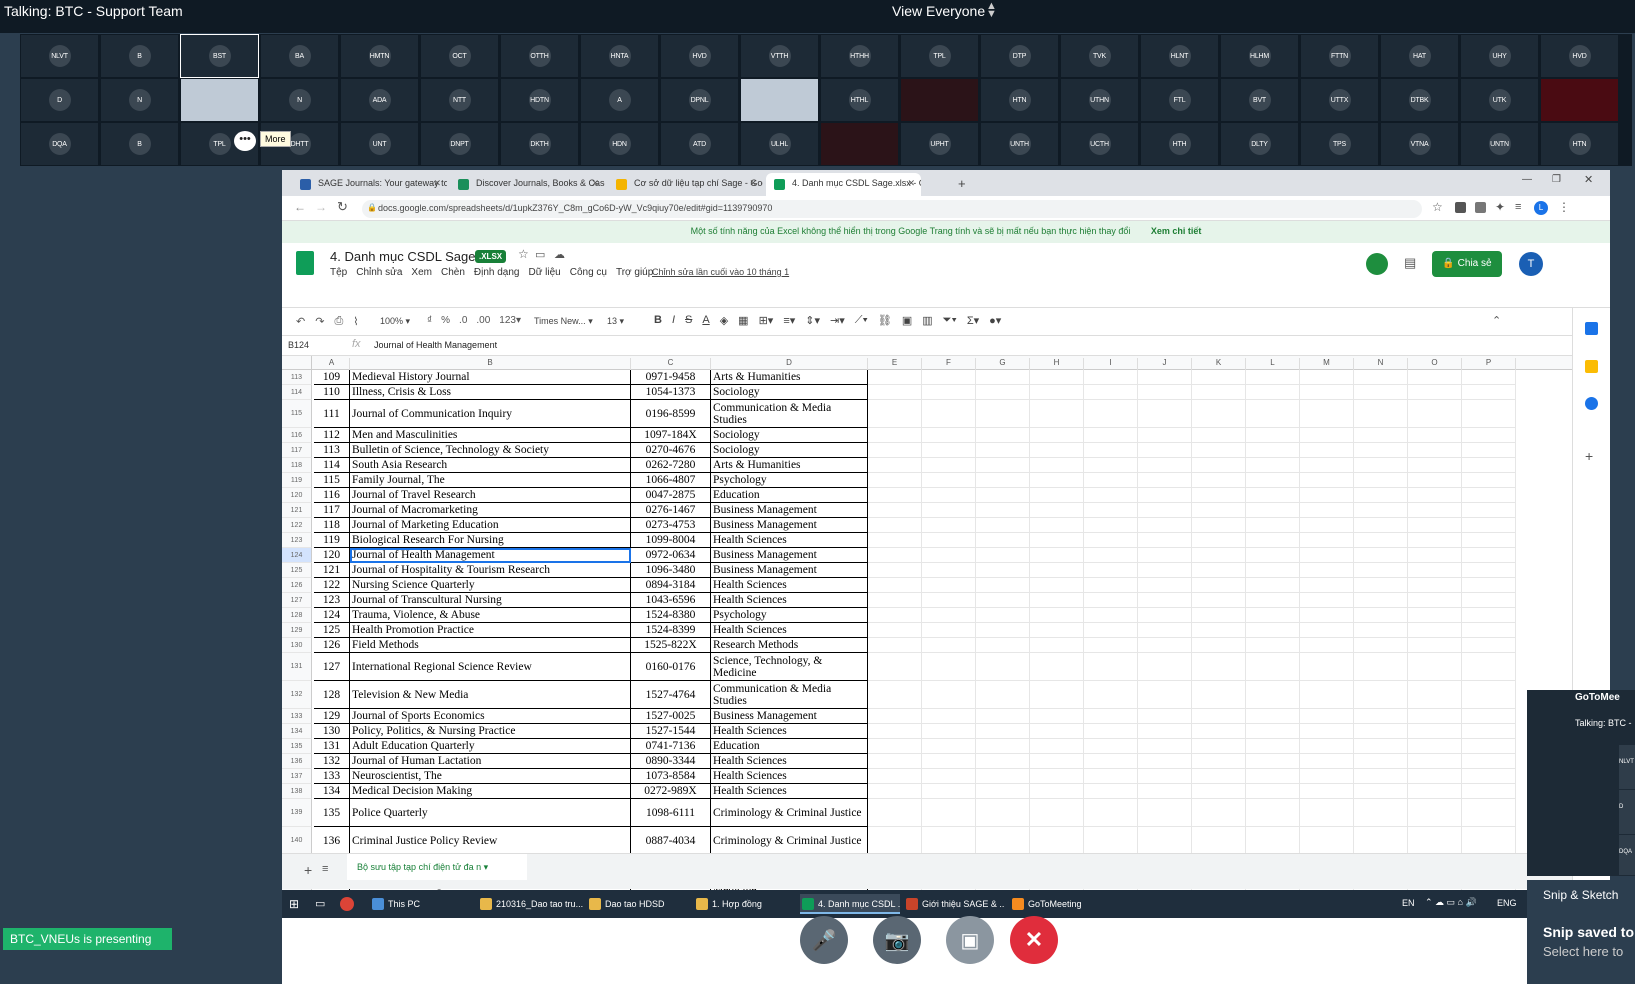 The height and width of the screenshot is (984, 1635). Describe the element at coordinates (379, 56) in the screenshot. I see `participant-tile: HMTN` at that location.